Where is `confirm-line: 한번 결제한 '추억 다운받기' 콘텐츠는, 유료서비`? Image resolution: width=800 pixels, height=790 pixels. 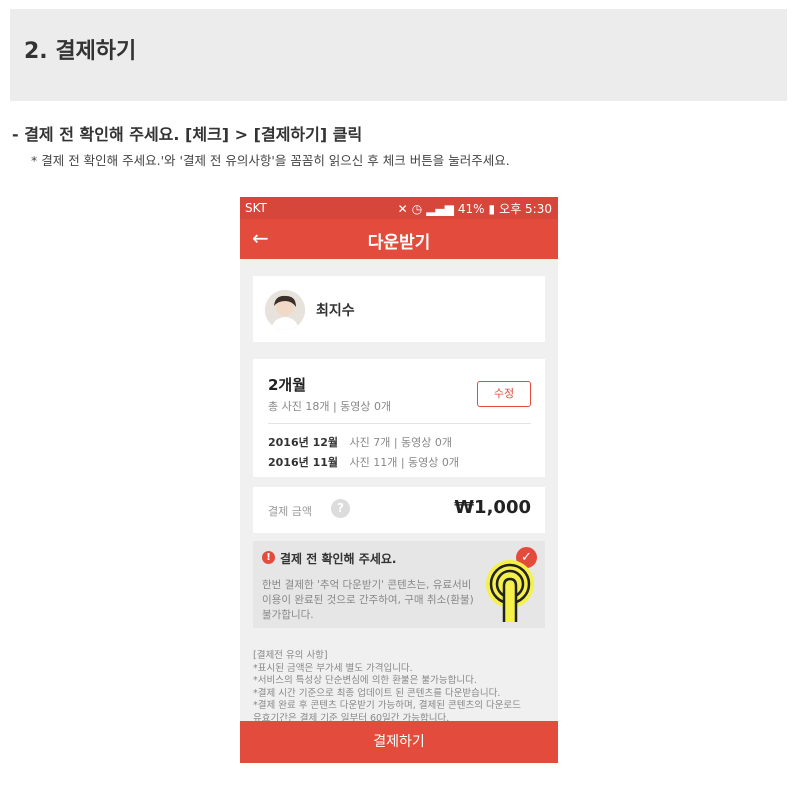 confirm-line: 한번 결제한 '추억 다운받기' 콘텐츠는, 유료서비 is located at coordinates (367, 585).